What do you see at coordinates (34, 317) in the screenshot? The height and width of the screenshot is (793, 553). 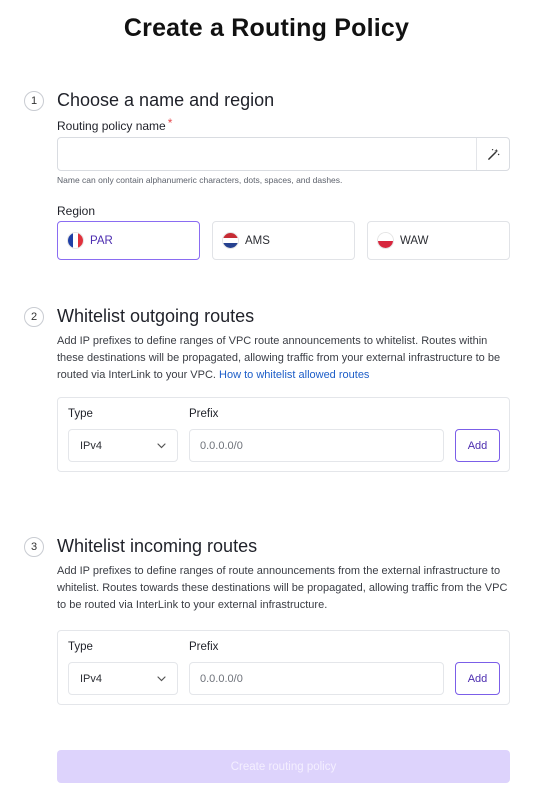 I see `step-number-2: 2` at bounding box center [34, 317].